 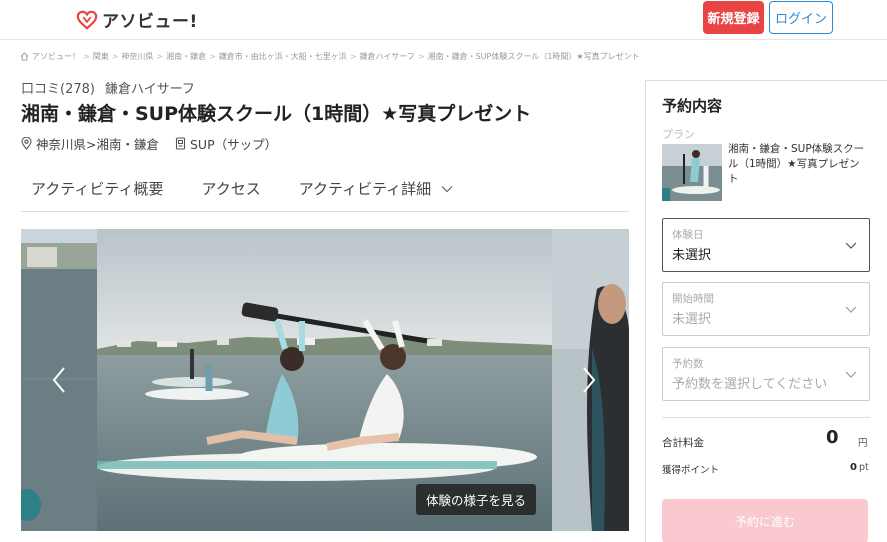 I want to click on map-pin-icon, so click(x=26, y=143).